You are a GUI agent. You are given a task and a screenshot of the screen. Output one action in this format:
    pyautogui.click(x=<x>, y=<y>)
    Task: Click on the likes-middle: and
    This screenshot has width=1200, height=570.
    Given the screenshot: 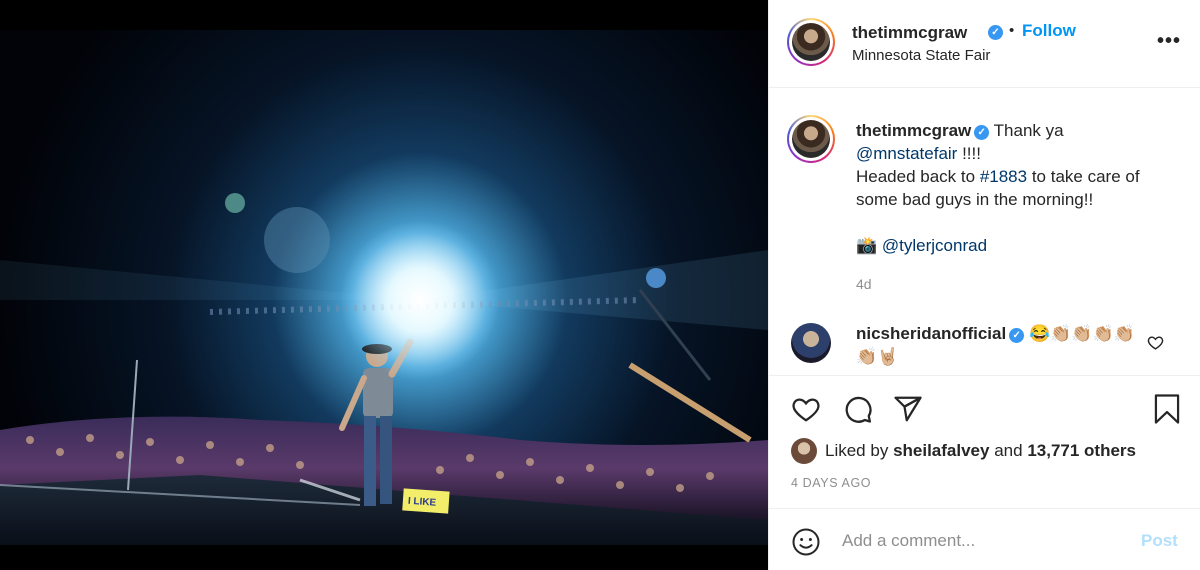 What is the action you would take?
    pyautogui.click(x=1008, y=450)
    